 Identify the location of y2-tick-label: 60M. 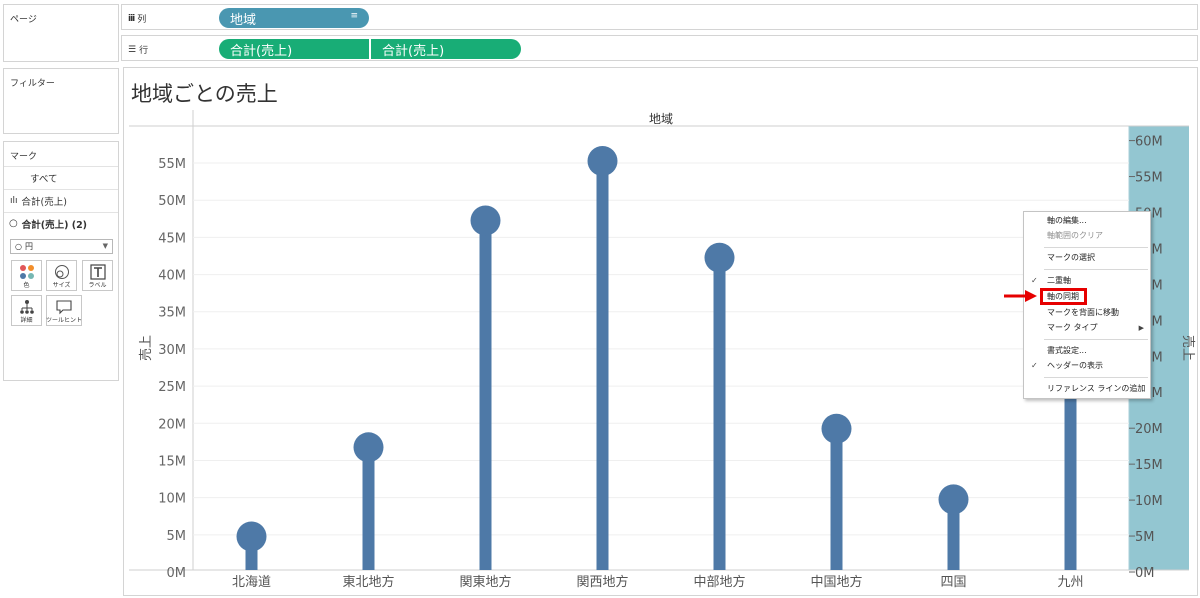
(1149, 142).